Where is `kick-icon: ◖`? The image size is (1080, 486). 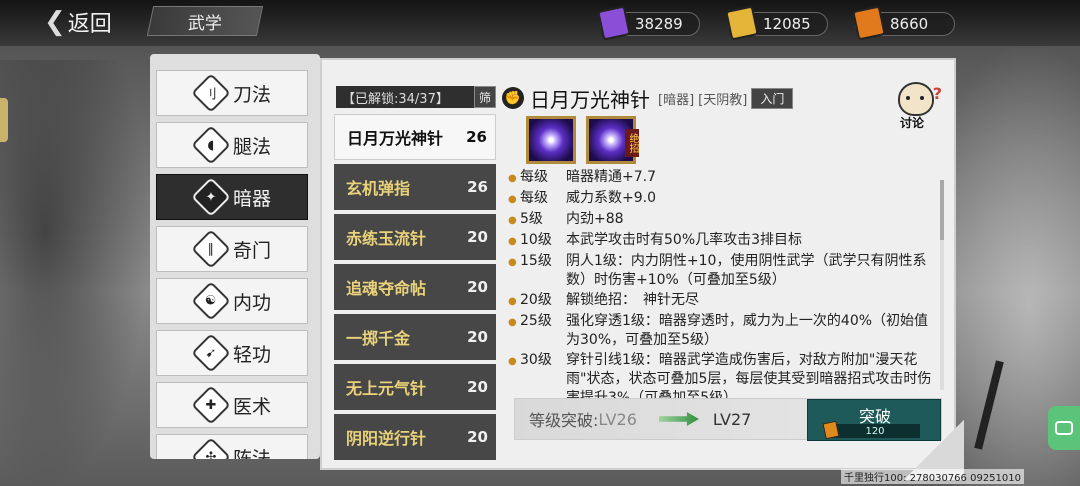 kick-icon: ◖ is located at coordinates (211, 145).